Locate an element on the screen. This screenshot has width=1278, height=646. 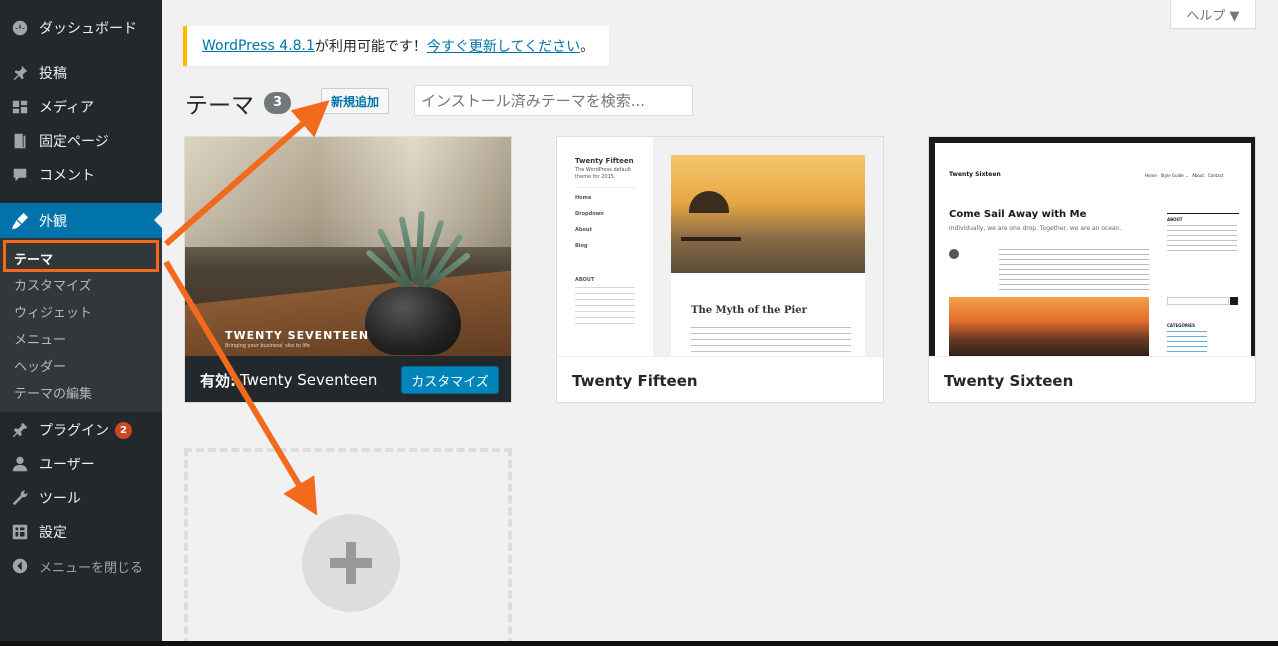
comment-icon is located at coordinates (20, 175).